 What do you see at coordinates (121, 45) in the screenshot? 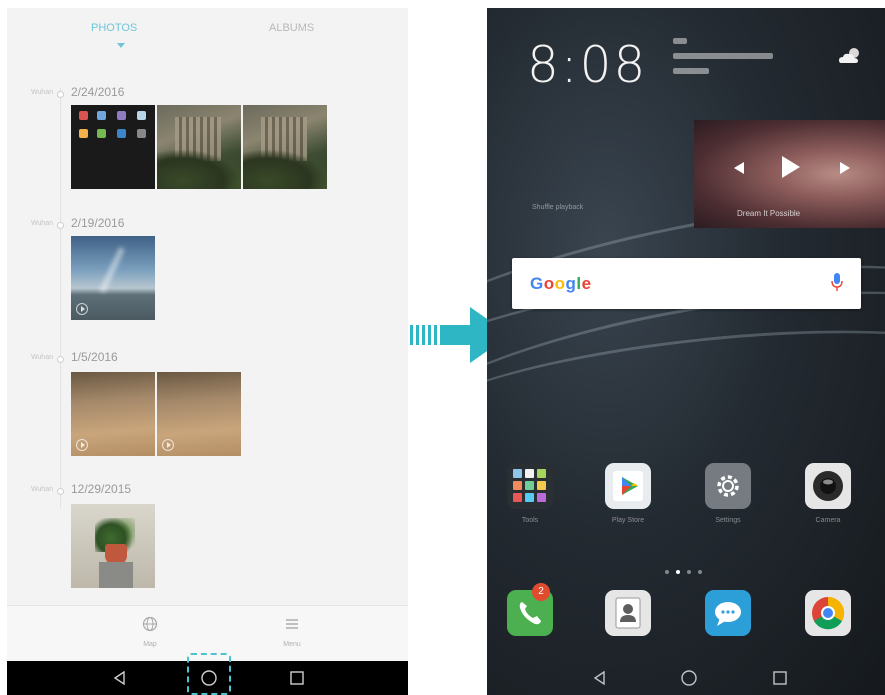
I see `tab-active-indicator` at bounding box center [121, 45].